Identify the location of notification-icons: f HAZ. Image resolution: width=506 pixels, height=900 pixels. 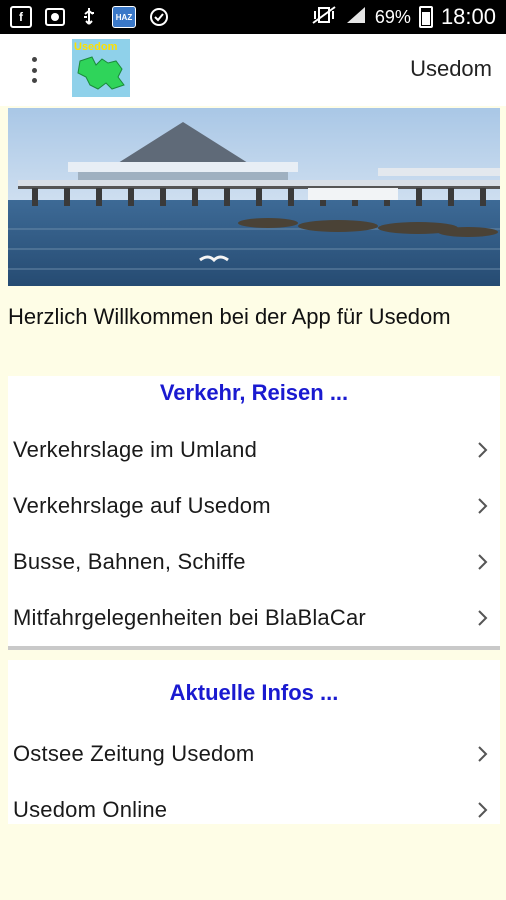
(90, 17).